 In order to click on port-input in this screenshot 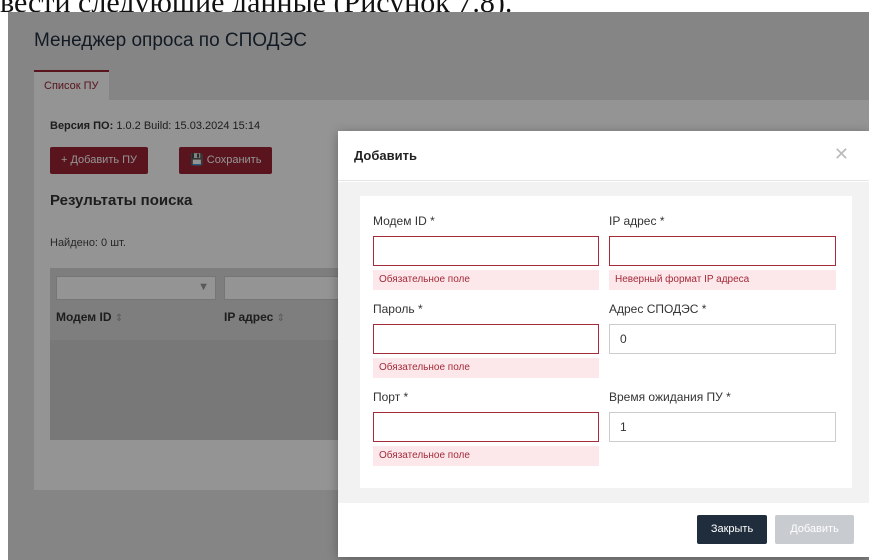, I will do `click(486, 427)`.